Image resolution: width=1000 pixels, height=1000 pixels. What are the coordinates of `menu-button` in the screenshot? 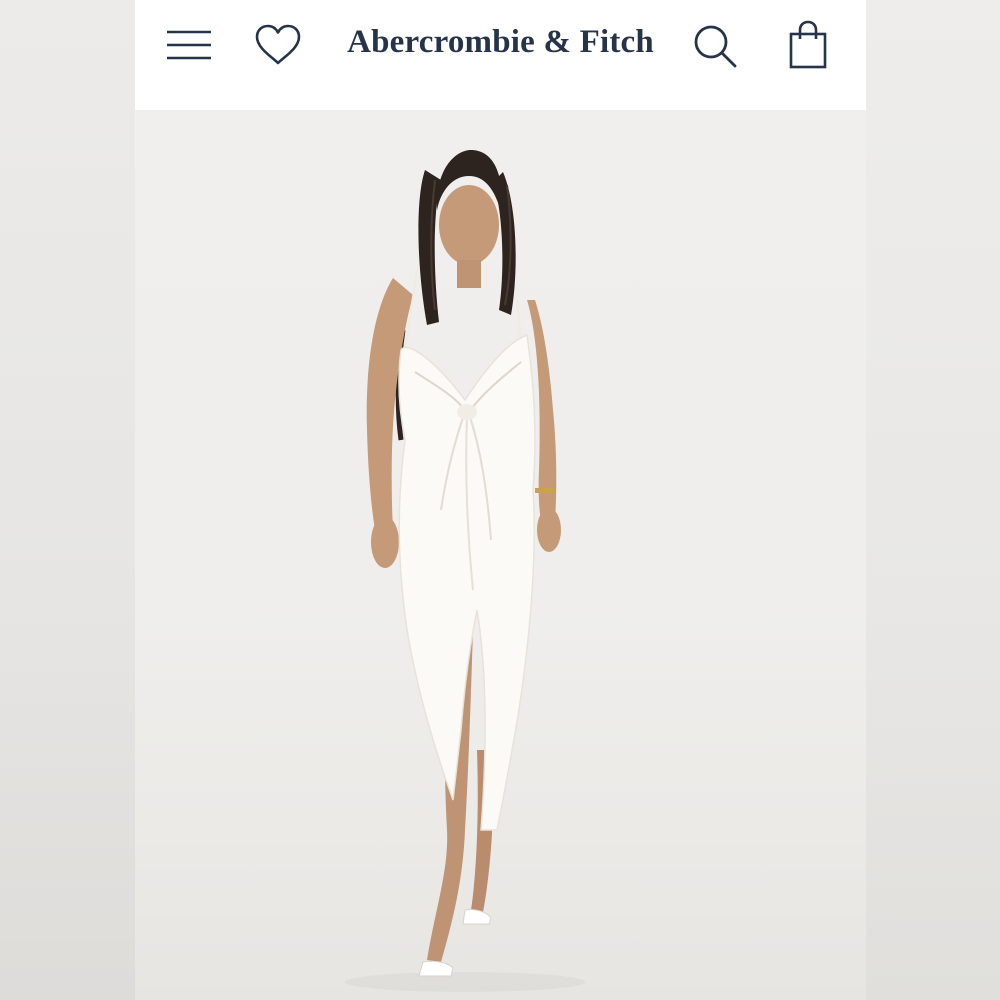 It's located at (189, 45).